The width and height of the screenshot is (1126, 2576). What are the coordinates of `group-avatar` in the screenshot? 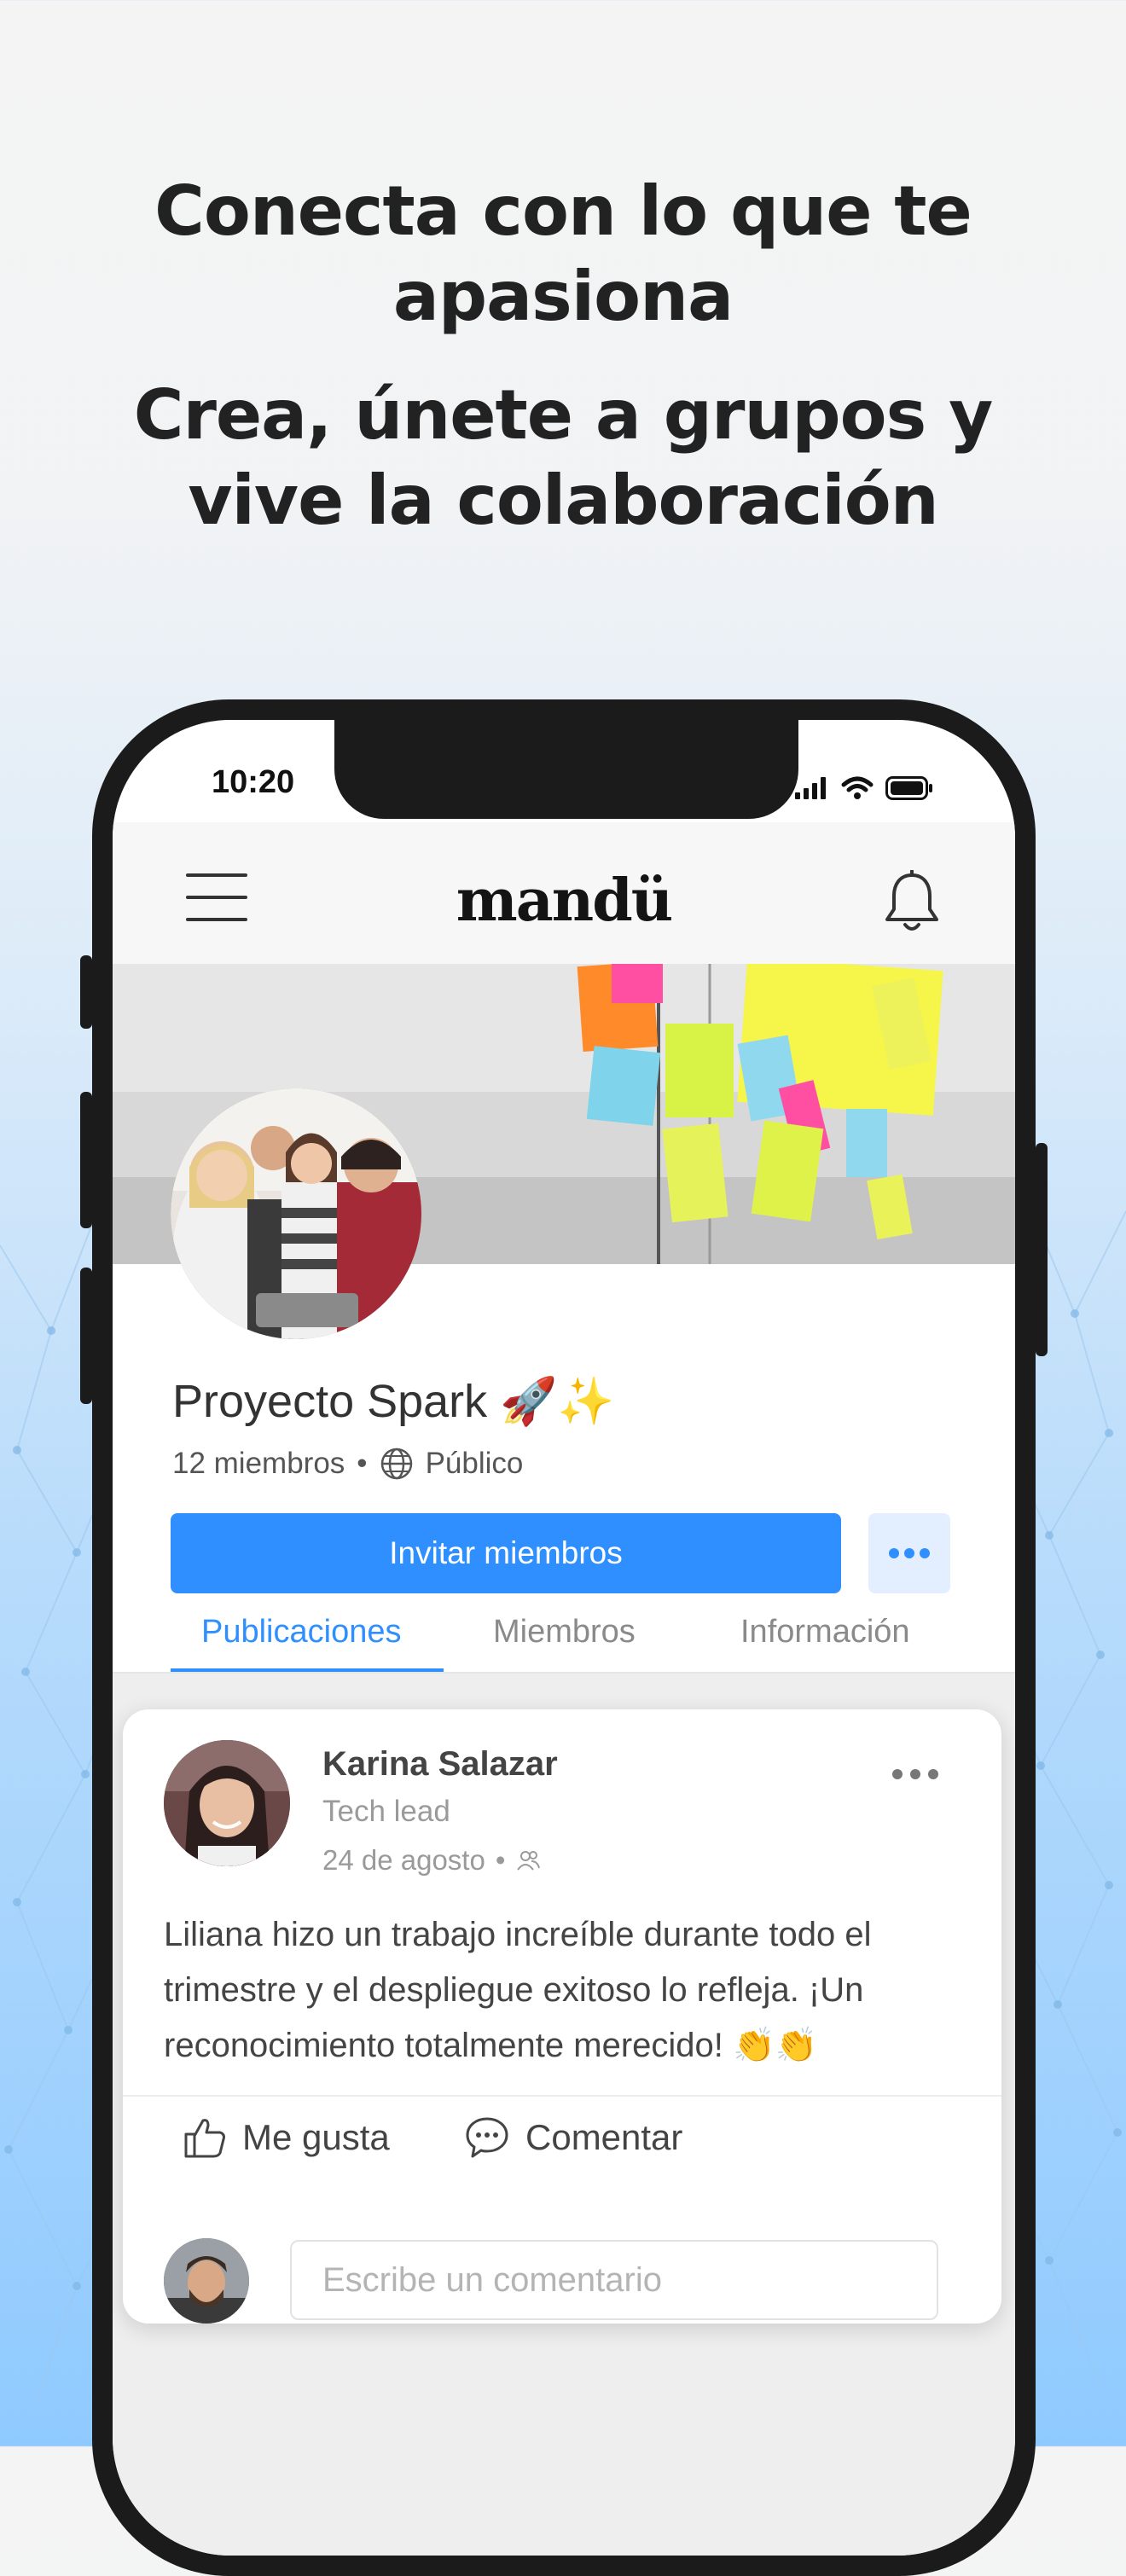 It's located at (296, 1213).